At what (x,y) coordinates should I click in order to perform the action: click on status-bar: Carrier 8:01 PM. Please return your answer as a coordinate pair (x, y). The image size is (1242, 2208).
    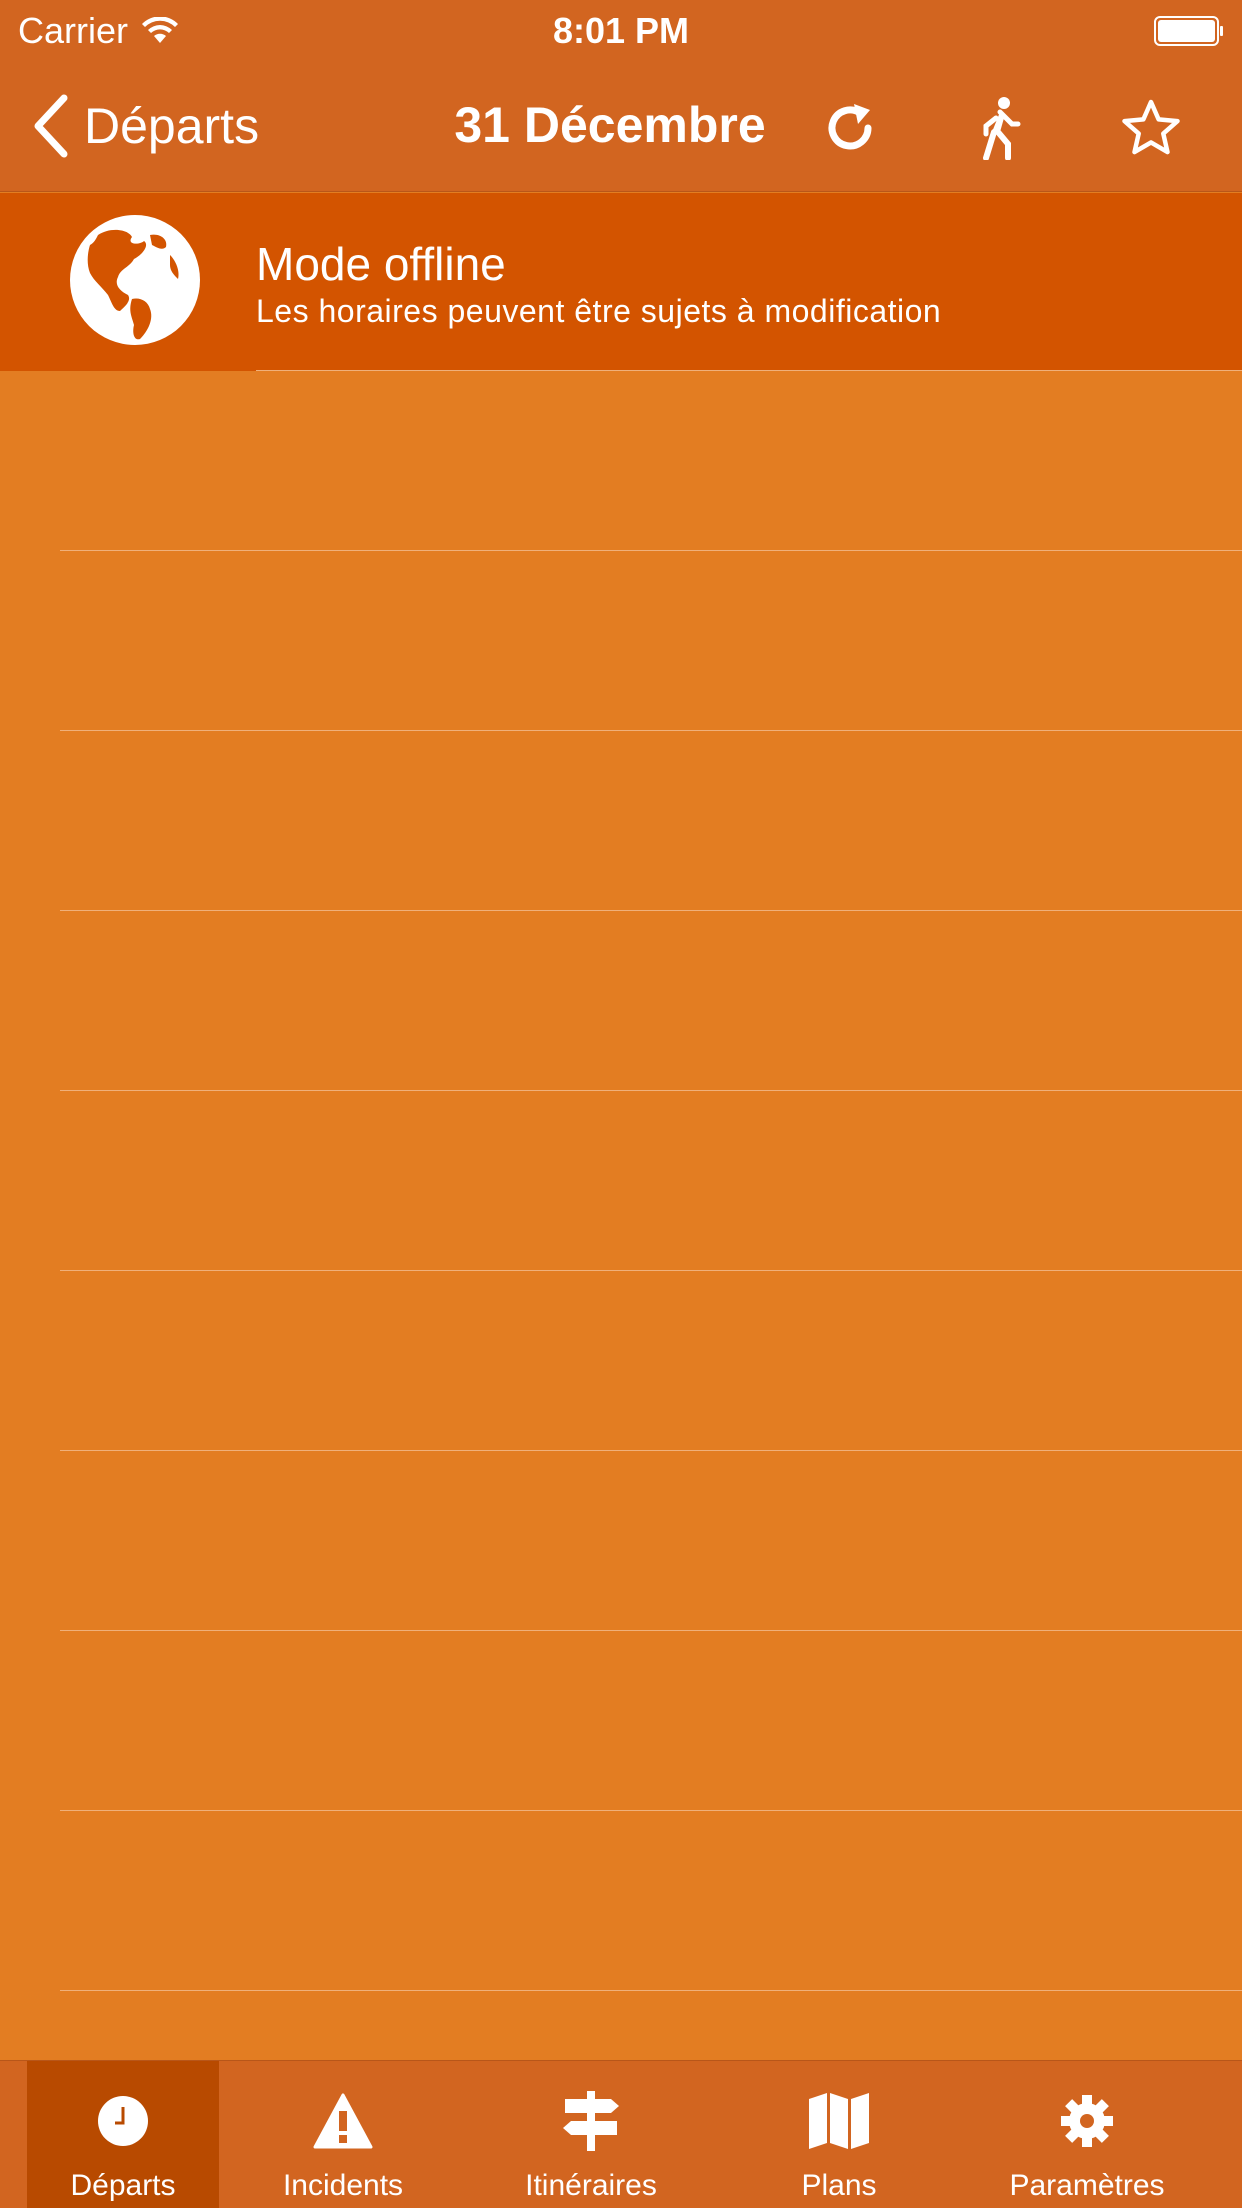
    Looking at the image, I should click on (621, 30).